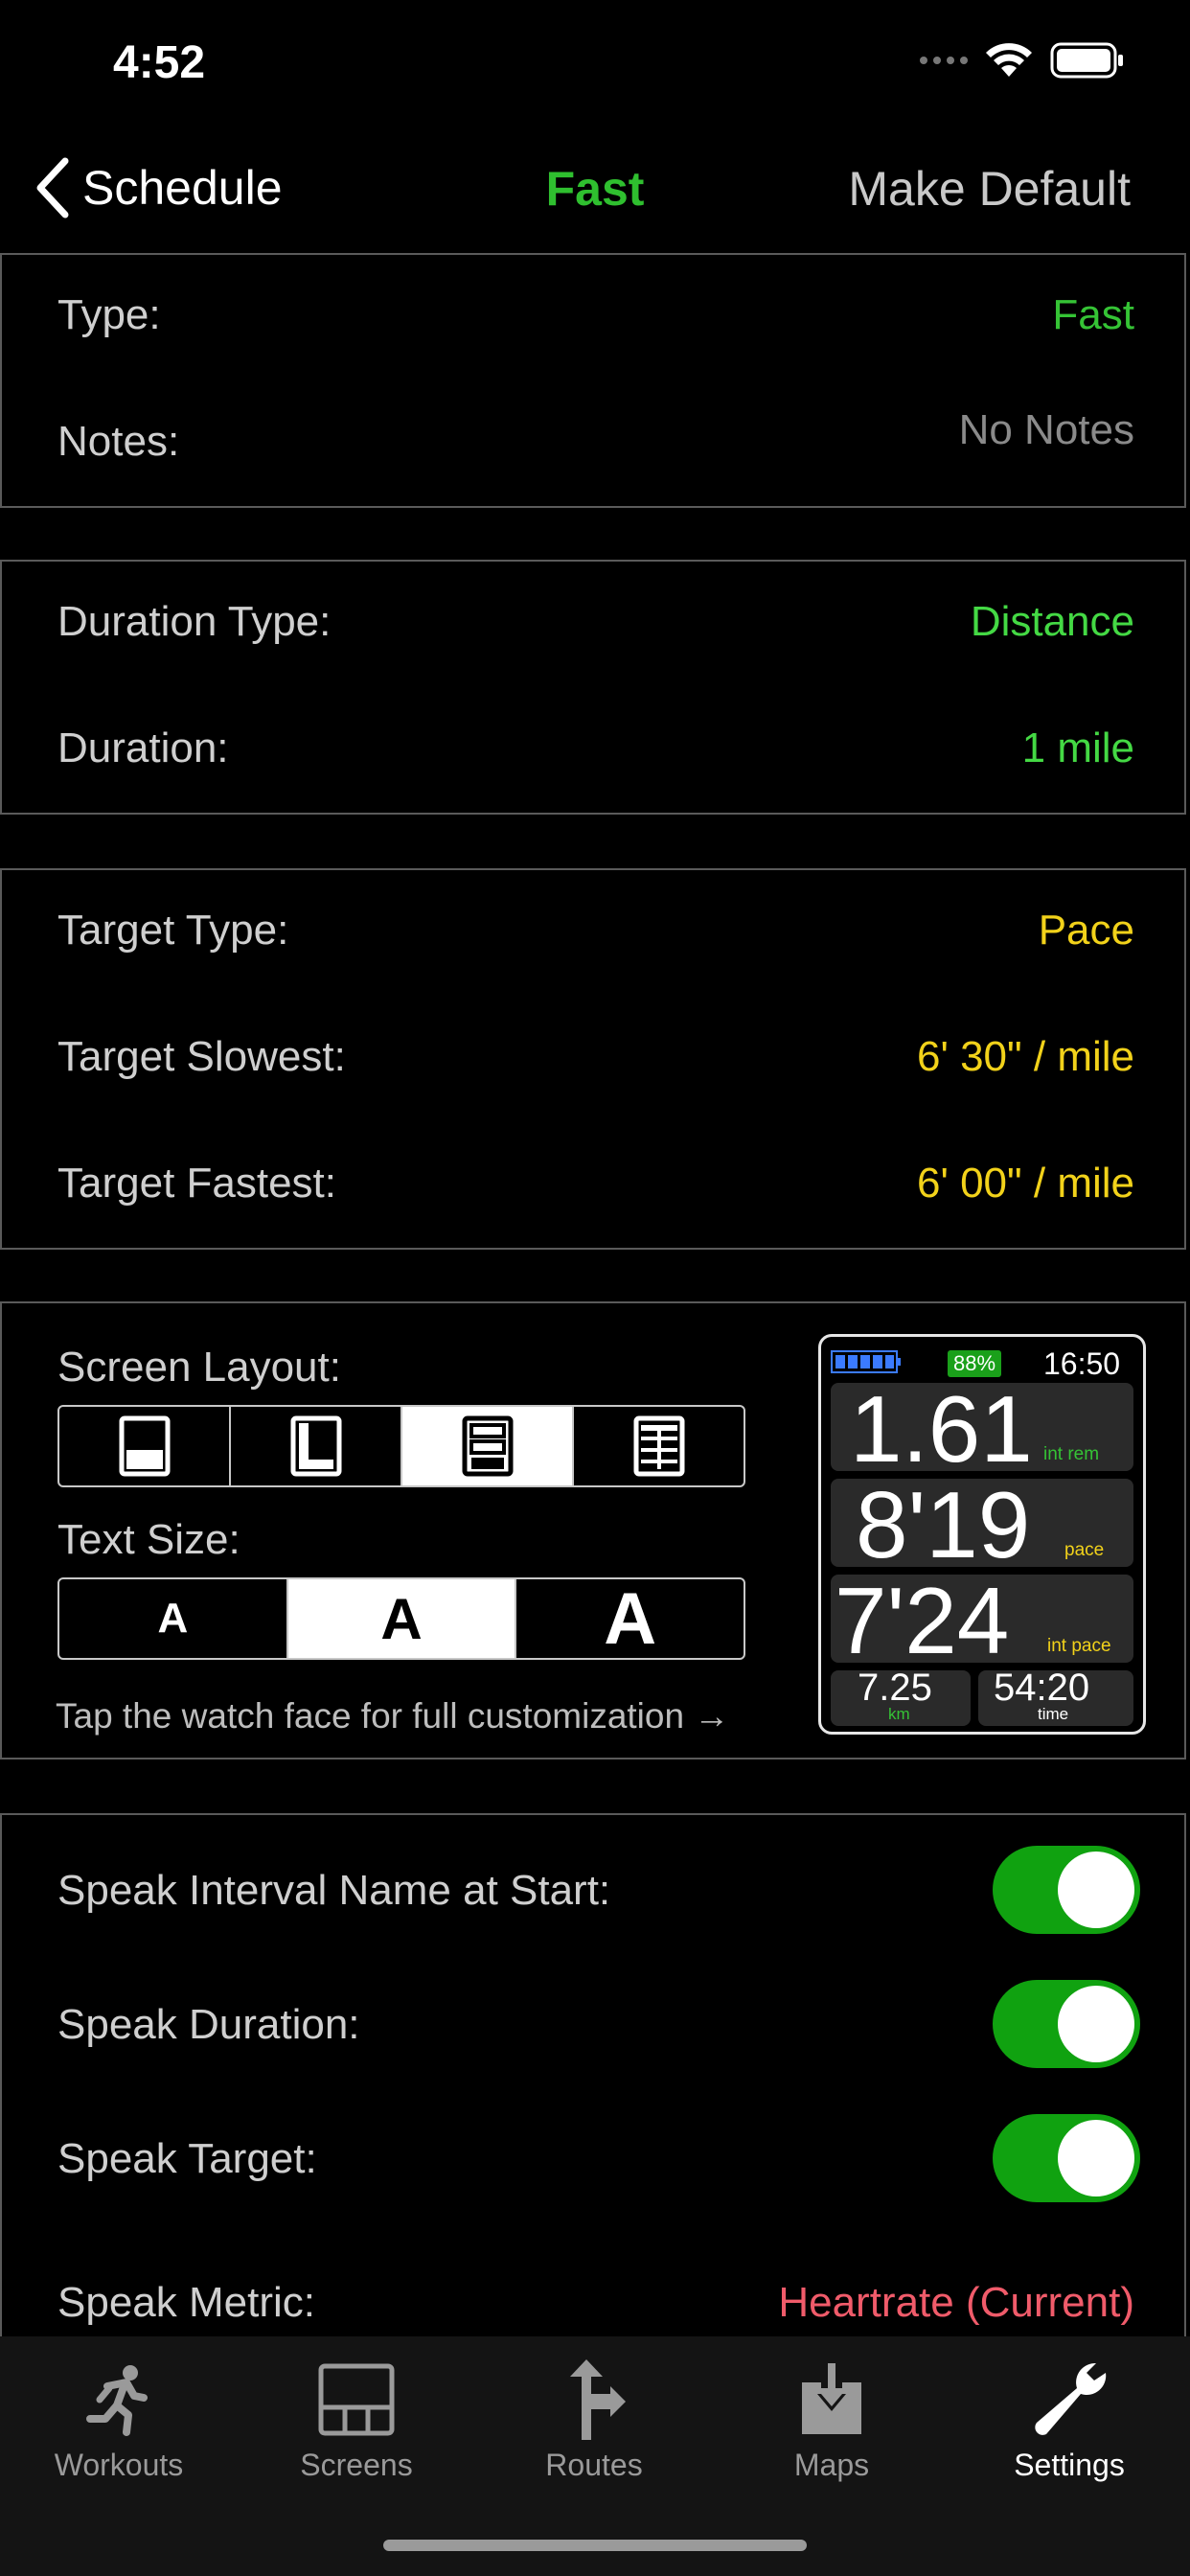 Image resolution: width=1190 pixels, height=2576 pixels. Describe the element at coordinates (595, 315) in the screenshot. I see `type-row: Type: Fast` at that location.